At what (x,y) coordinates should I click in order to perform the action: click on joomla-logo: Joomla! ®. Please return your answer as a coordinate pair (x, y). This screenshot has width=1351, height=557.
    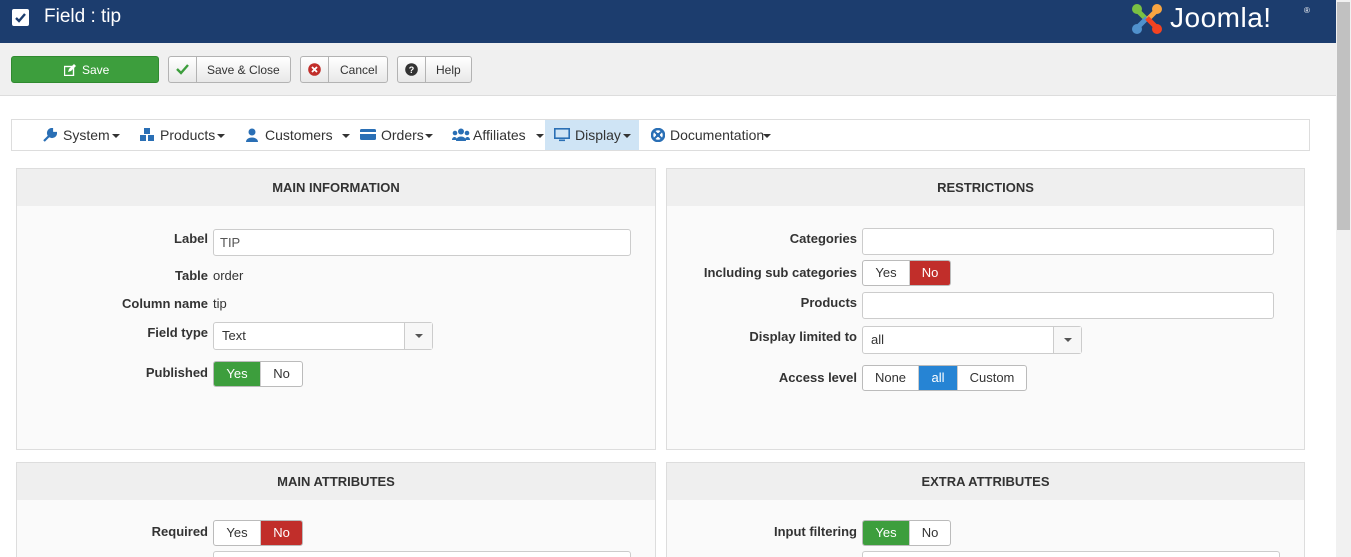
    Looking at the image, I should click on (1223, 19).